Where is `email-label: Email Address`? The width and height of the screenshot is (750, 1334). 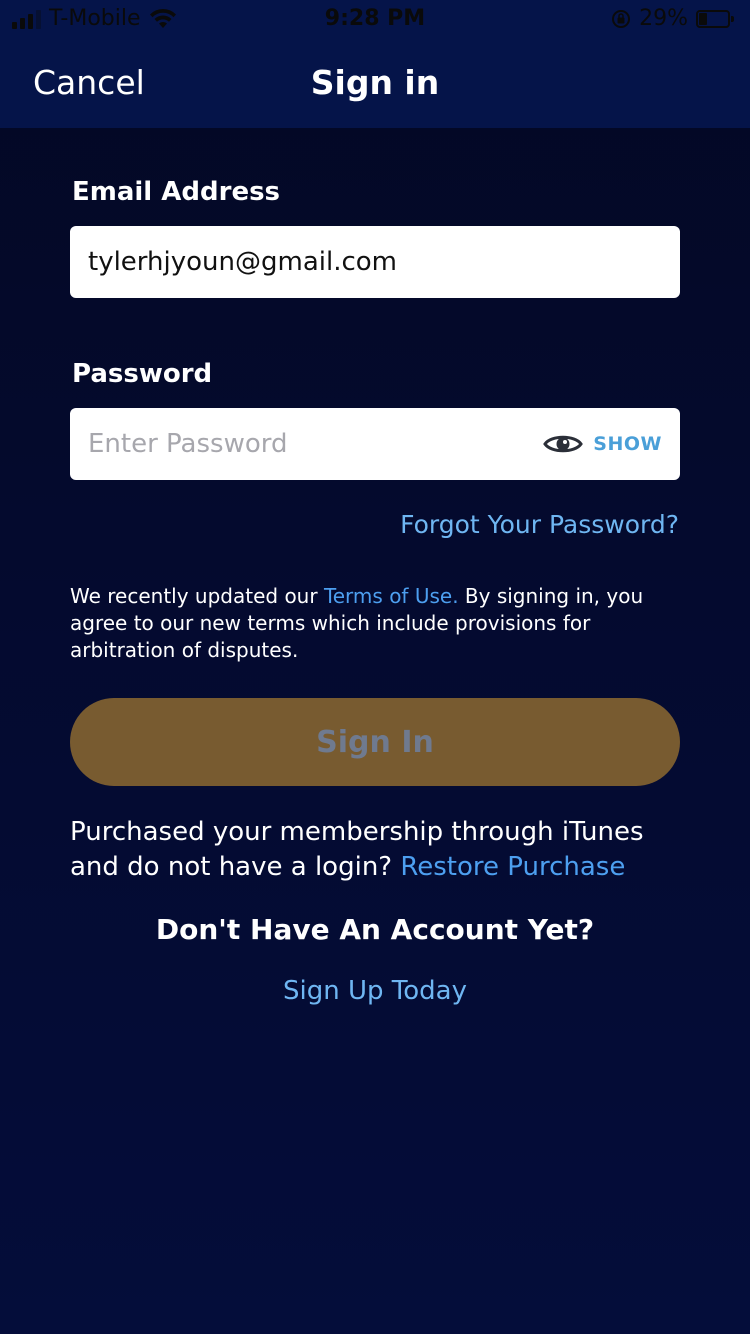
email-label: Email Address is located at coordinates (176, 192).